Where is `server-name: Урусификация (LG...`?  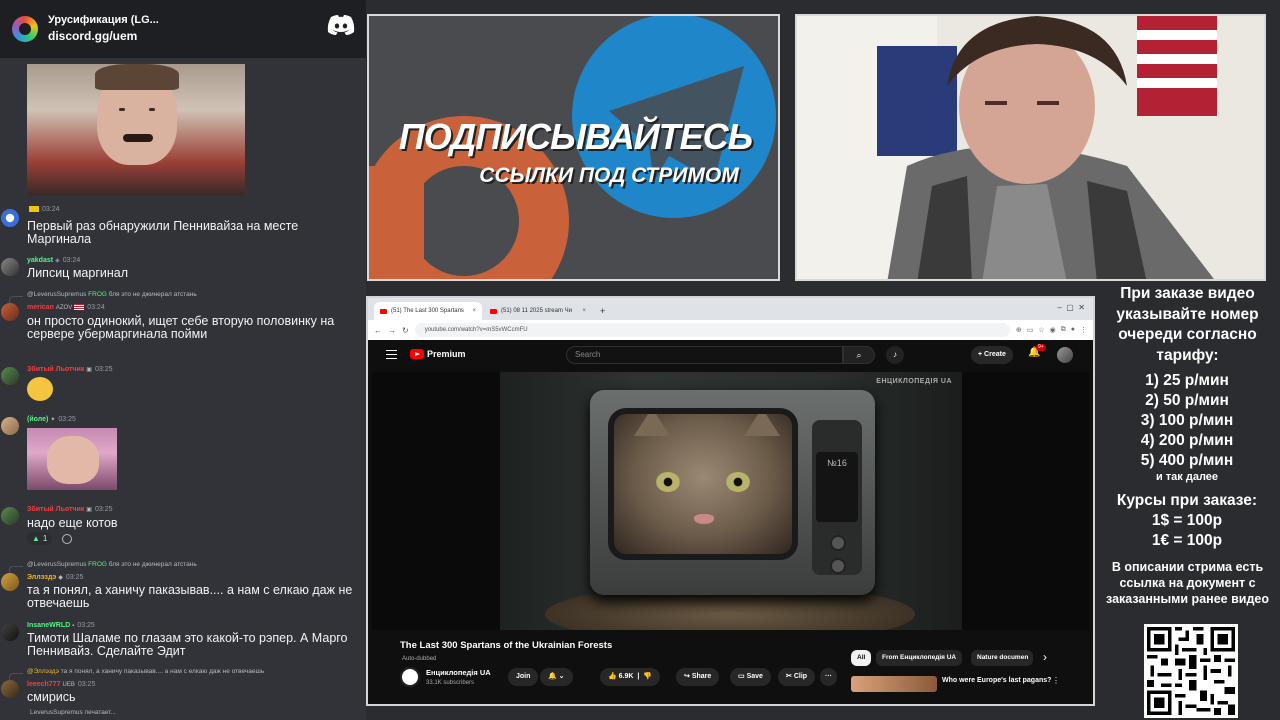
server-name: Урусификация (LG... is located at coordinates (103, 20).